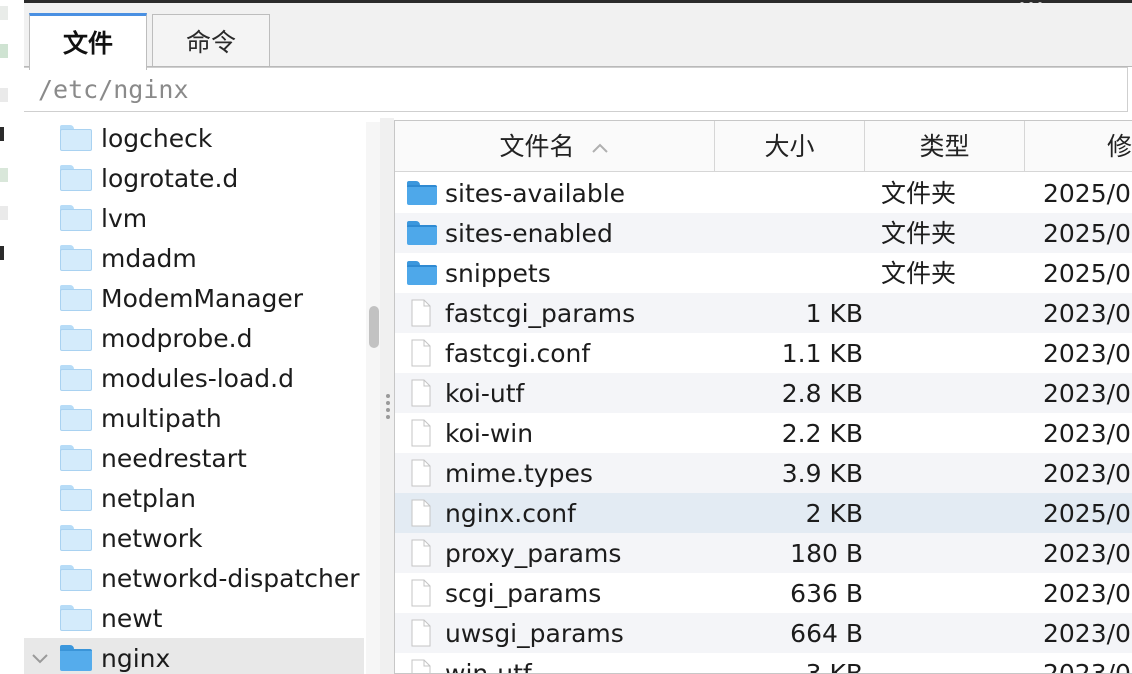  I want to click on tree-item: netplan, so click(194, 498).